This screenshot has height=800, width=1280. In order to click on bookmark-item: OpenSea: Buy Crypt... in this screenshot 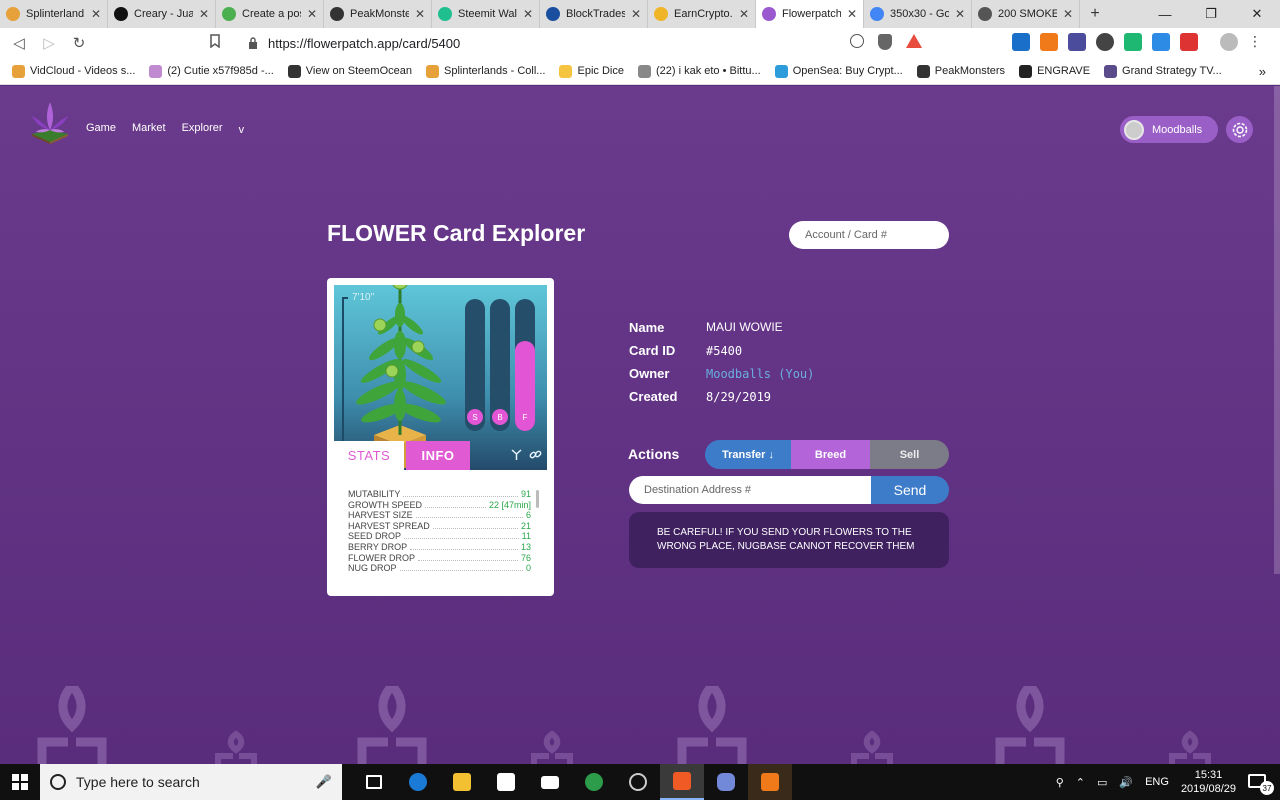, I will do `click(838, 71)`.